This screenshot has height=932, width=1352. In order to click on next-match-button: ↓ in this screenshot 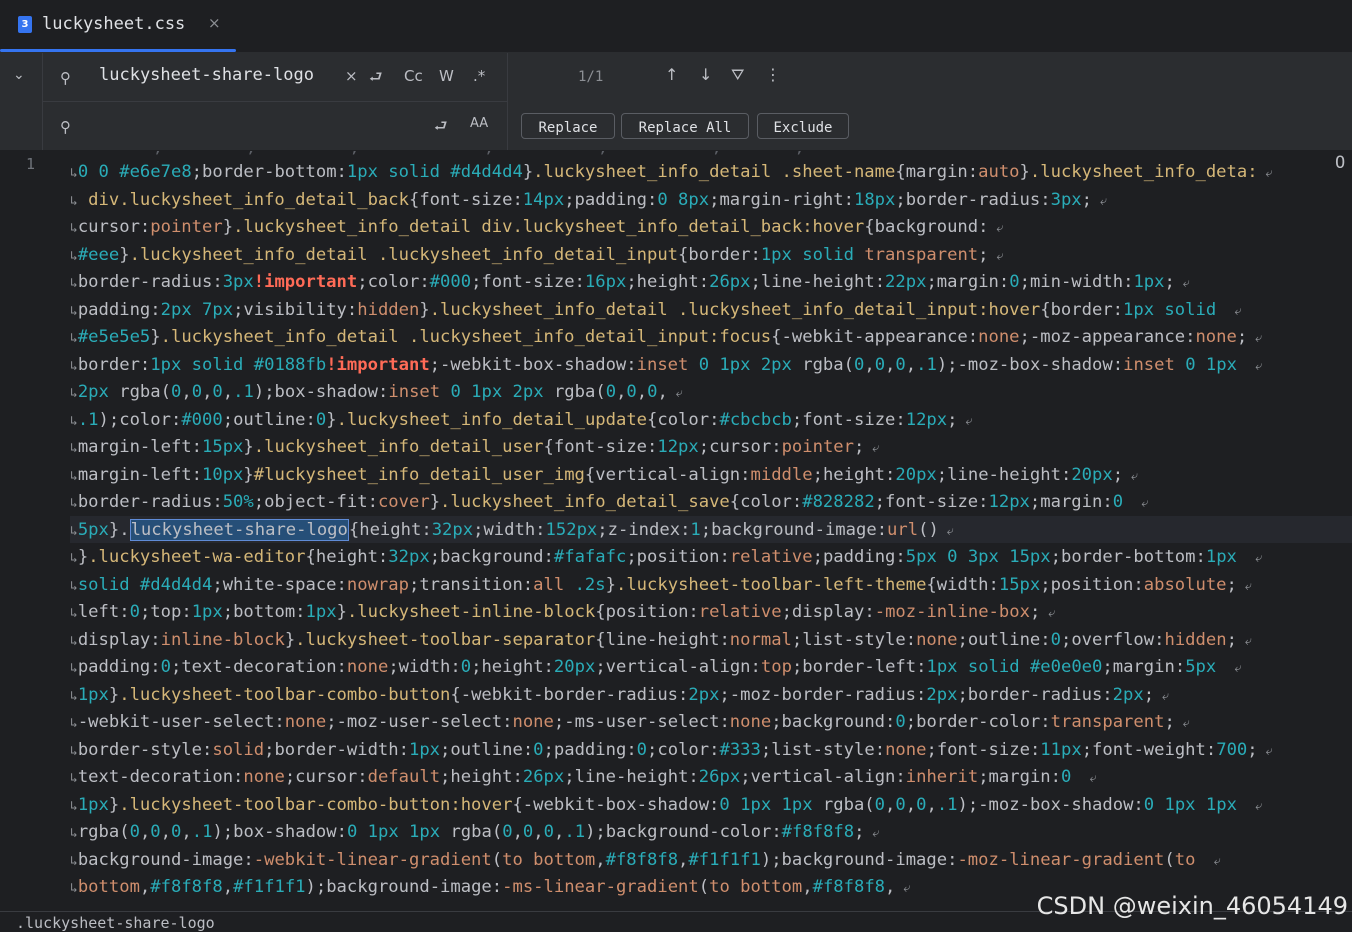, I will do `click(705, 74)`.